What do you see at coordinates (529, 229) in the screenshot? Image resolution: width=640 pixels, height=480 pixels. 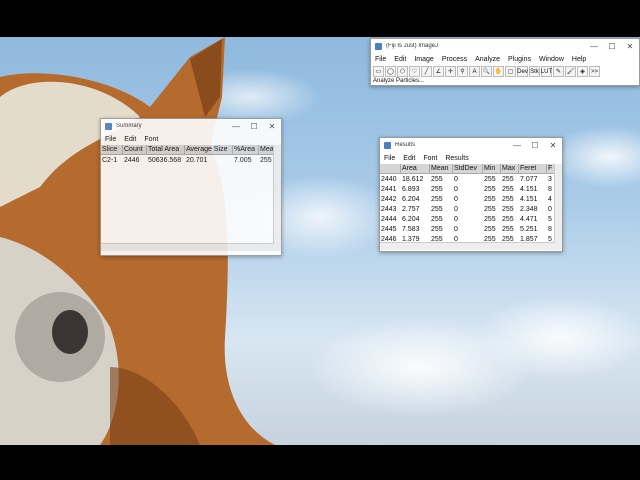 I see `table-cell: 5.251` at bounding box center [529, 229].